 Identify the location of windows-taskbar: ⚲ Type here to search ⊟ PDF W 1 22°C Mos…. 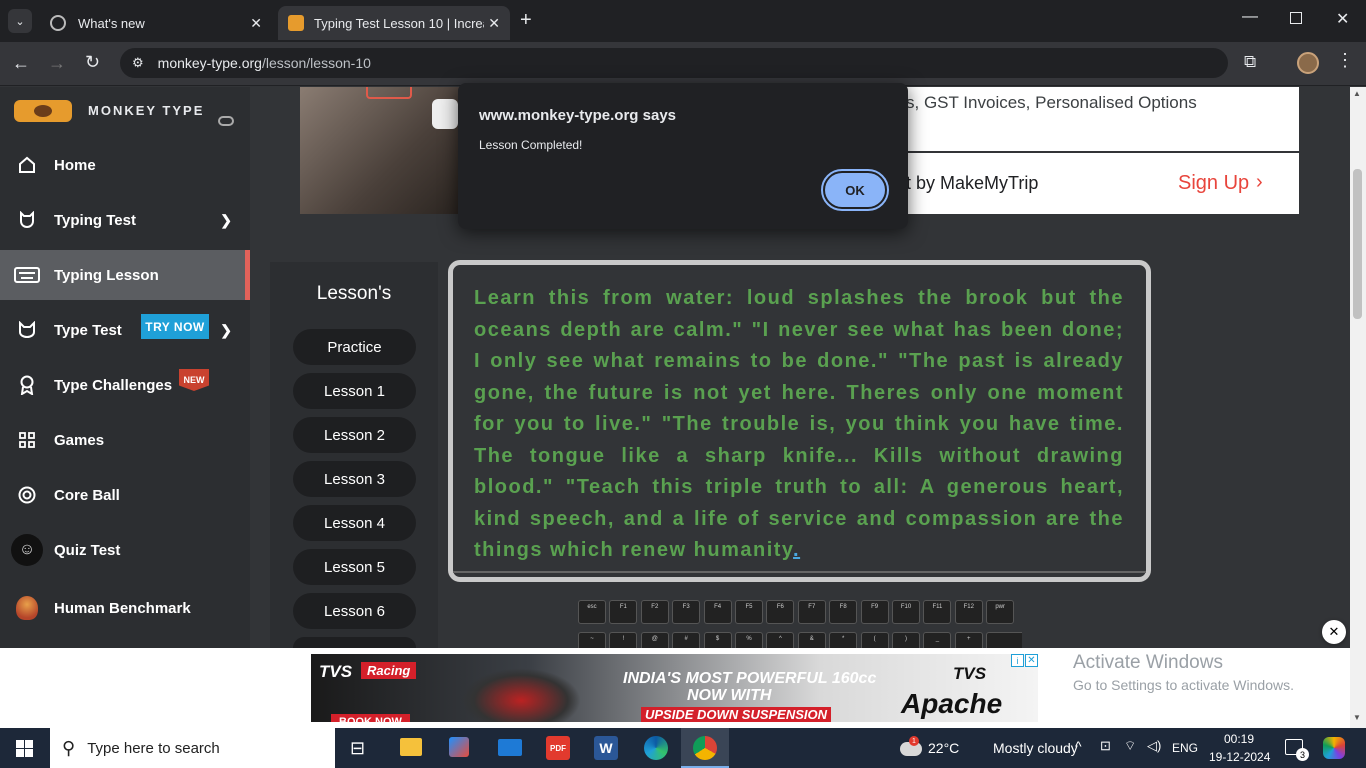
(683, 748).